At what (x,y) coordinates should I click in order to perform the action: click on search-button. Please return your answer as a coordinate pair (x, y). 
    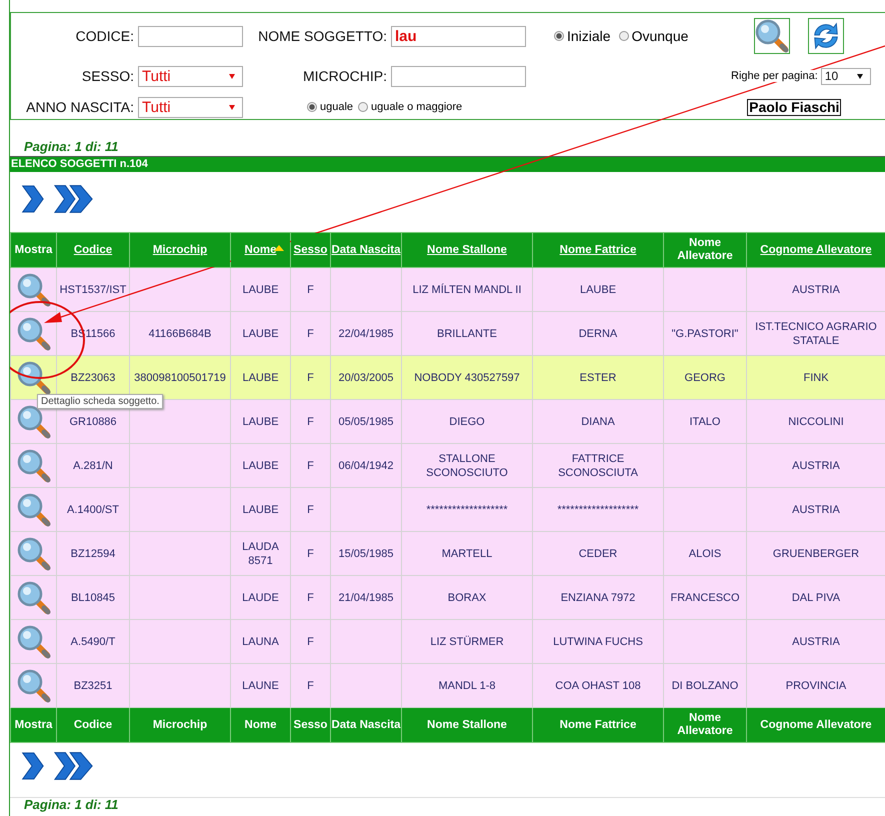
    Looking at the image, I should click on (772, 36).